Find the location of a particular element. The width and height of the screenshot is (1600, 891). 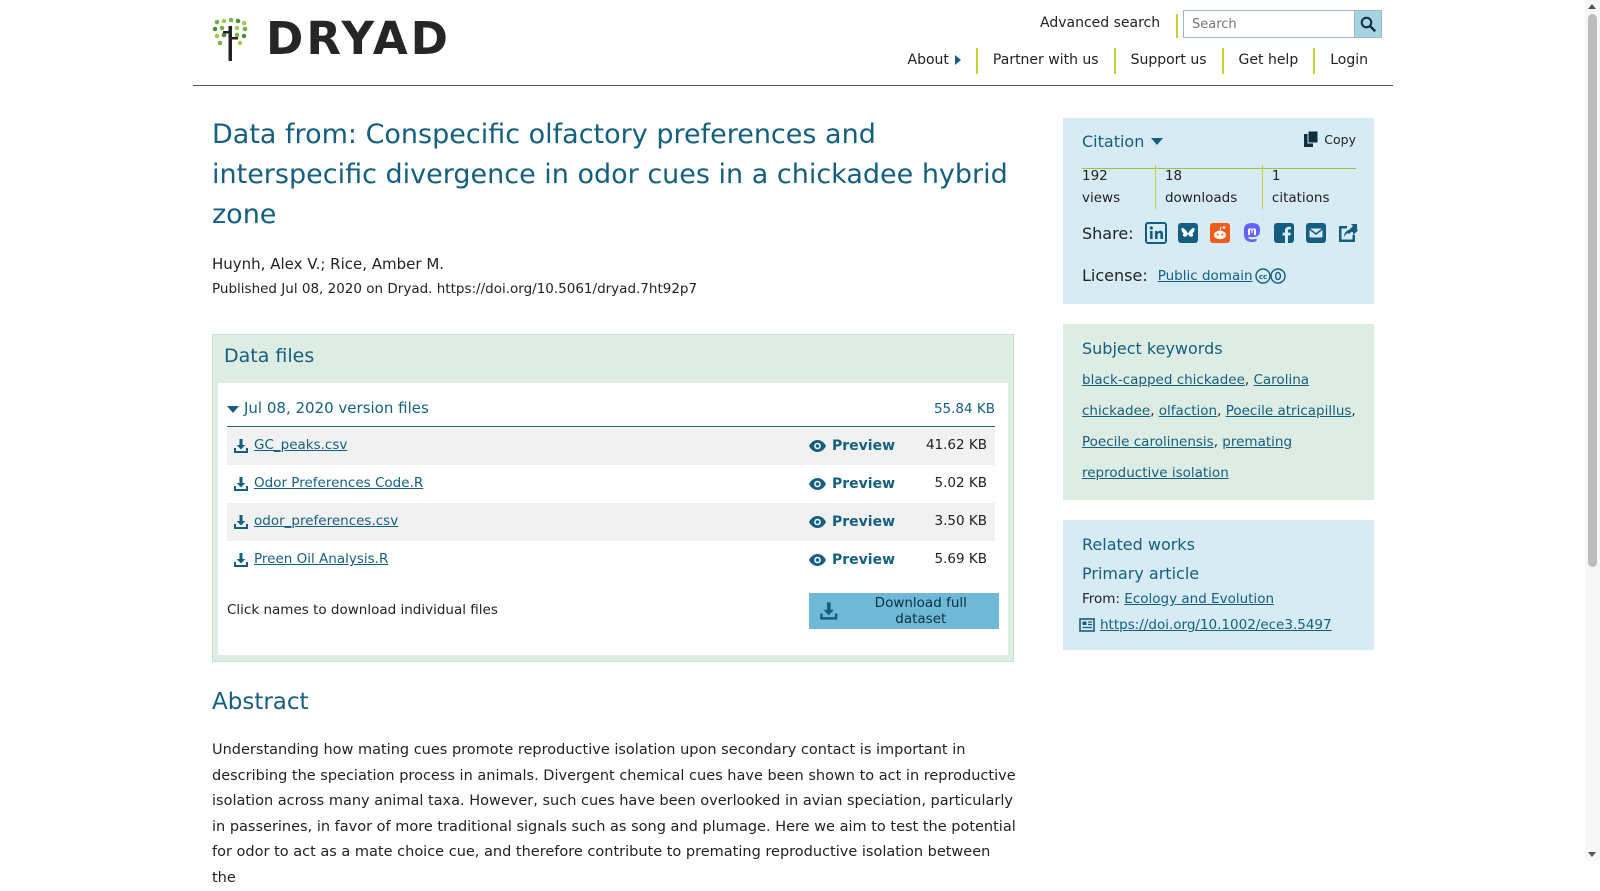

email-icon is located at coordinates (1316, 233).